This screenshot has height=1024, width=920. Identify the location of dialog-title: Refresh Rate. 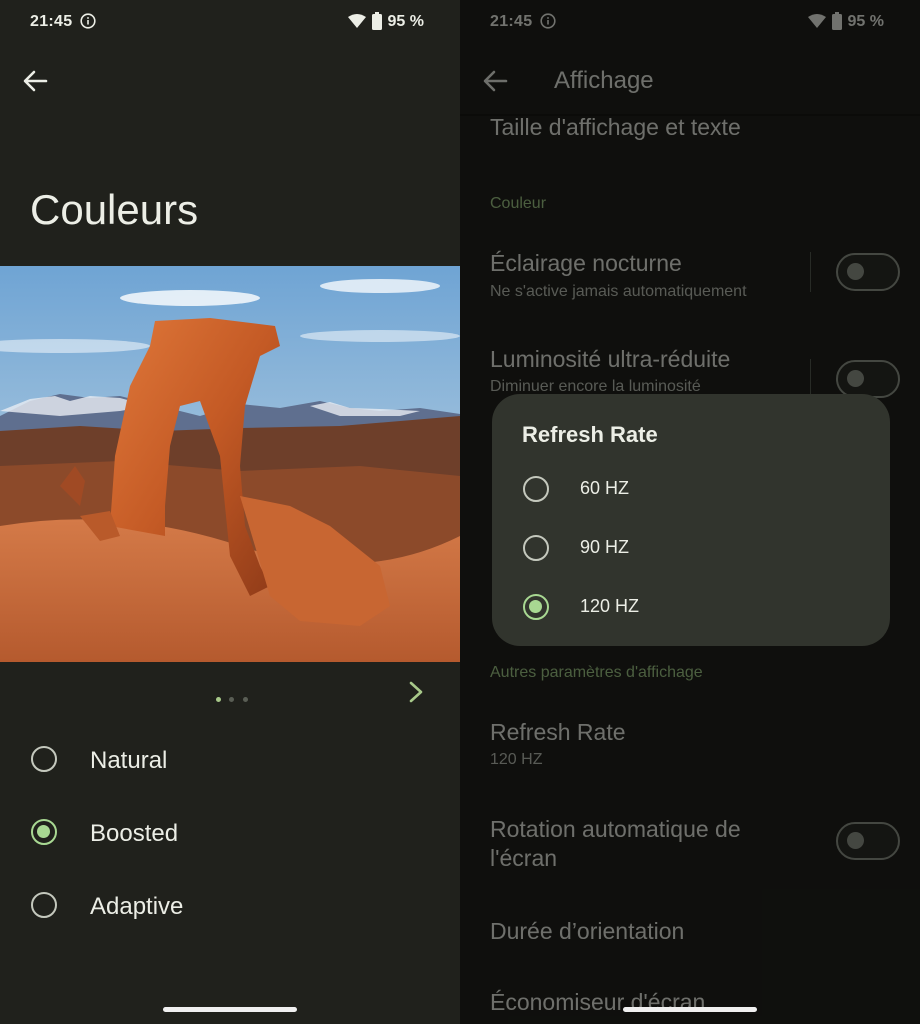
(590, 434).